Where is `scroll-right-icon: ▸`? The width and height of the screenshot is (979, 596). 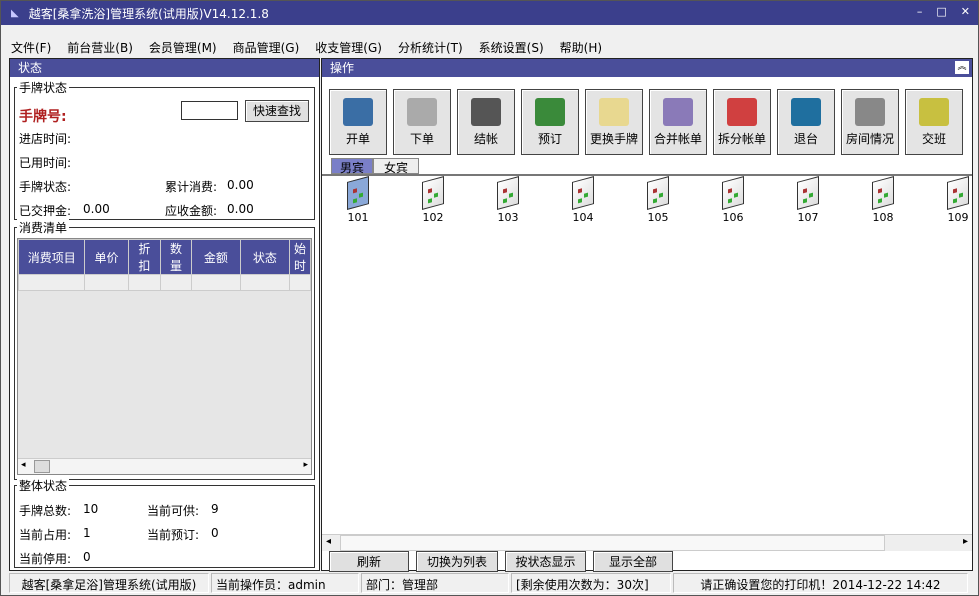 scroll-right-icon: ▸ is located at coordinates (965, 541).